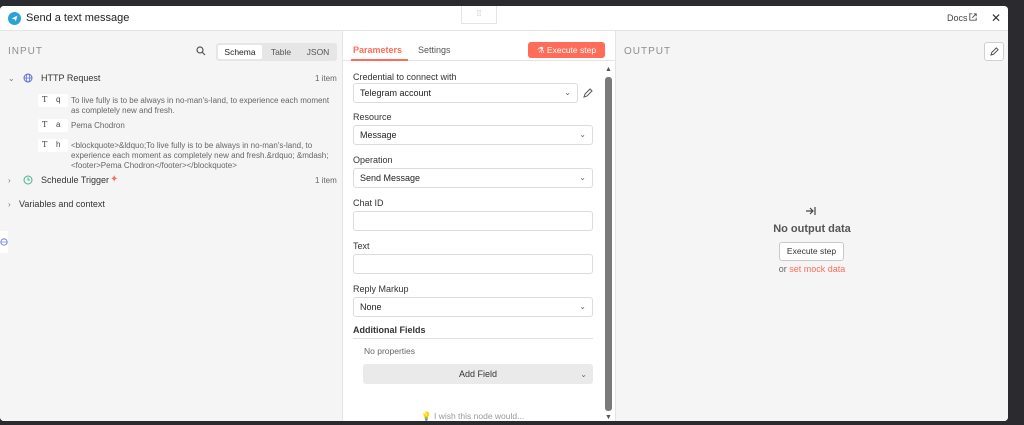 This screenshot has width=1024, height=425. I want to click on input-panel-label: INPUT, so click(25, 51).